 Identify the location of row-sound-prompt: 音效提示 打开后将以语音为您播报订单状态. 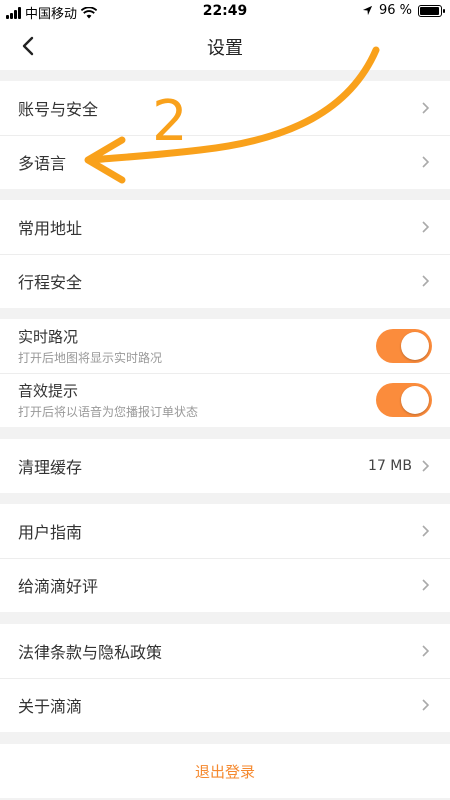
(225, 400).